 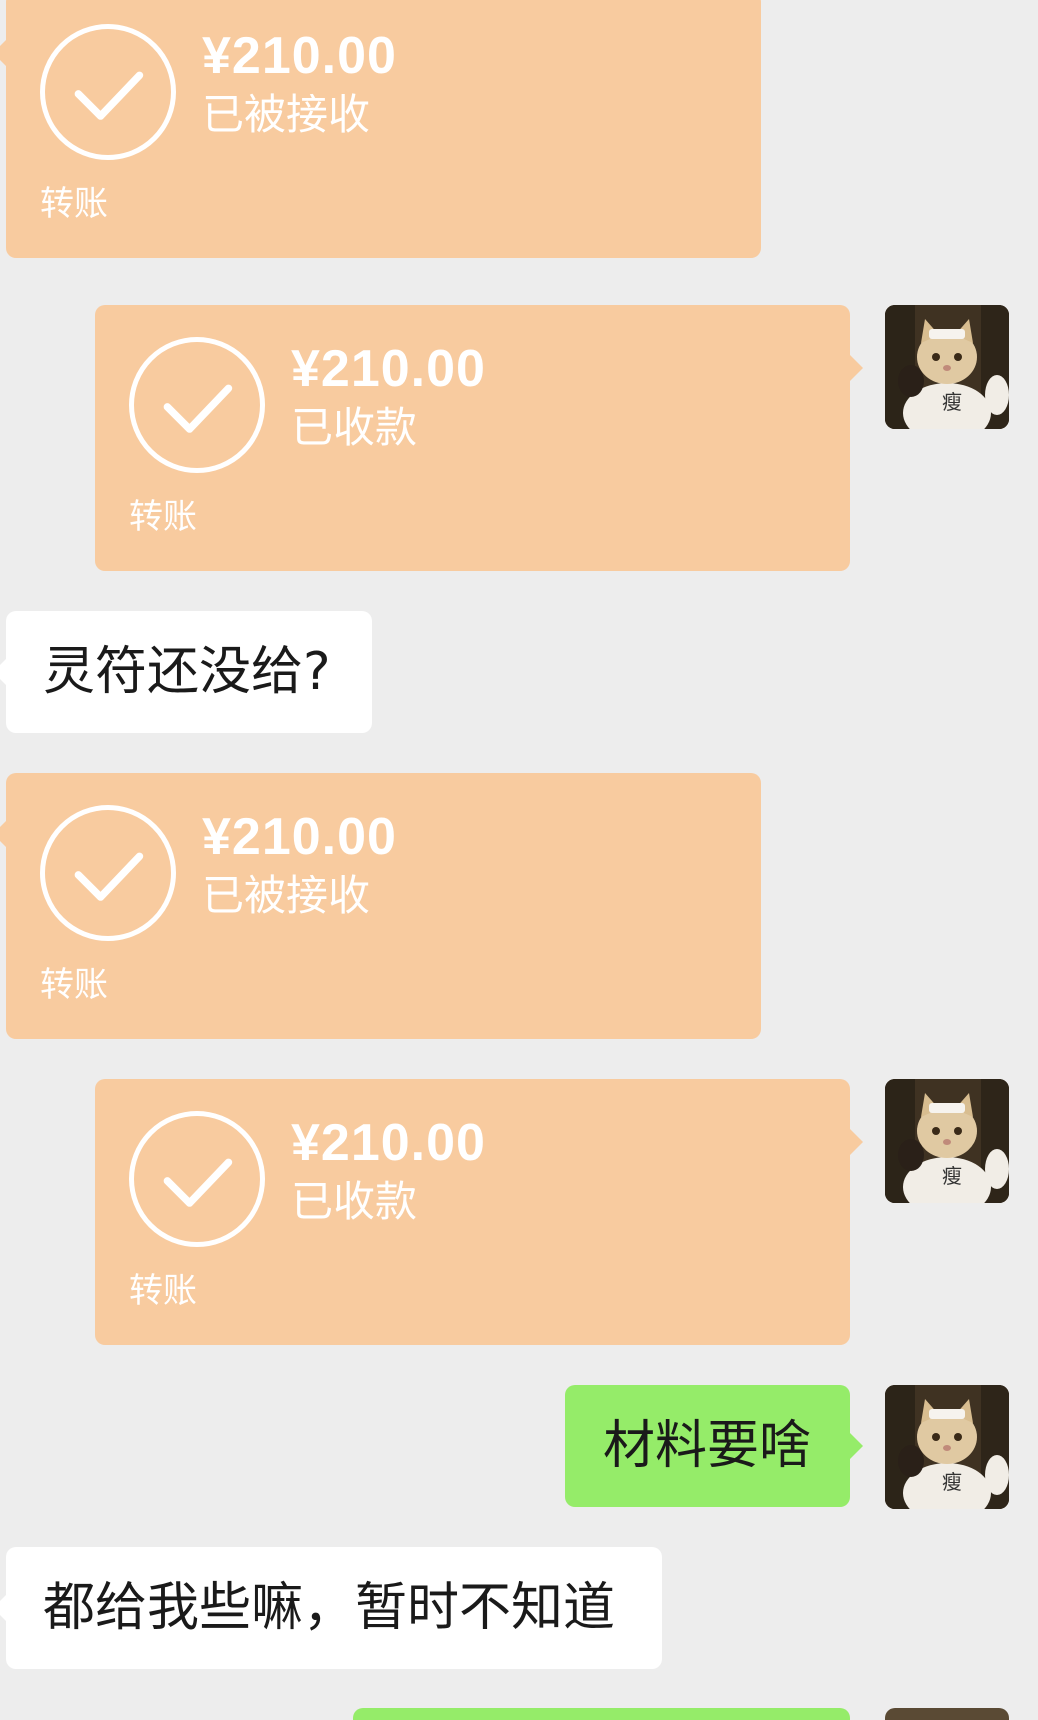 I want to click on message-bubble-outgoing: 材料要啥, so click(x=707, y=1446).